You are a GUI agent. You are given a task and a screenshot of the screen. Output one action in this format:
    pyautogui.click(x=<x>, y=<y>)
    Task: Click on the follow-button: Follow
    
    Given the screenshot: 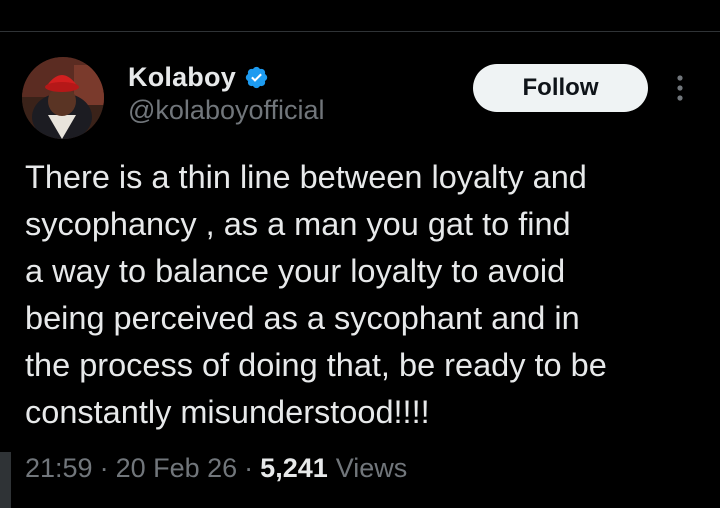 What is the action you would take?
    pyautogui.click(x=560, y=88)
    